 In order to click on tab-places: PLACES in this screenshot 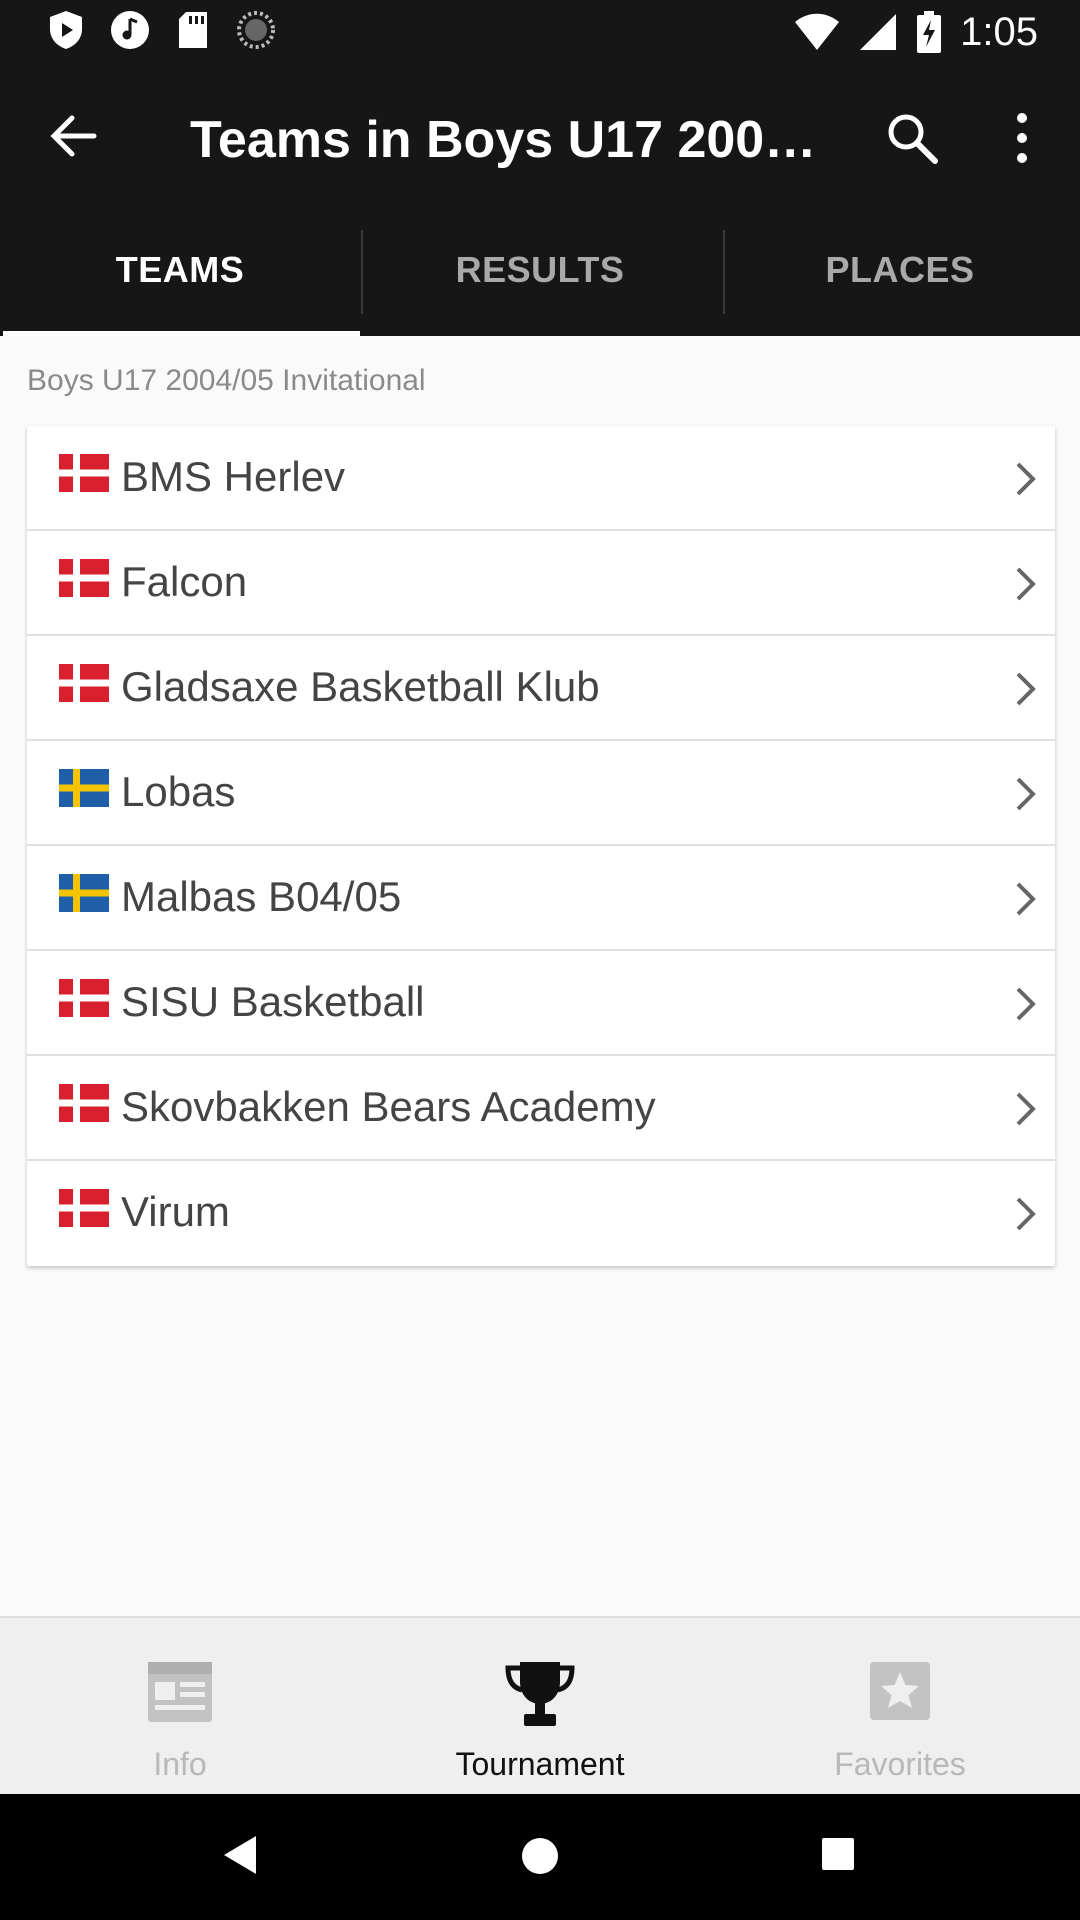, I will do `click(900, 270)`.